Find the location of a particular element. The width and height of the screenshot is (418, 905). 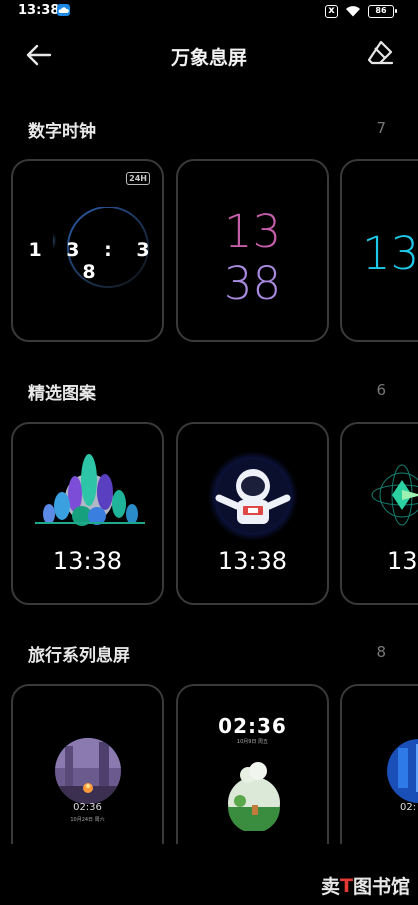

forest-pattern-time: 13:38 is located at coordinates (87, 561).